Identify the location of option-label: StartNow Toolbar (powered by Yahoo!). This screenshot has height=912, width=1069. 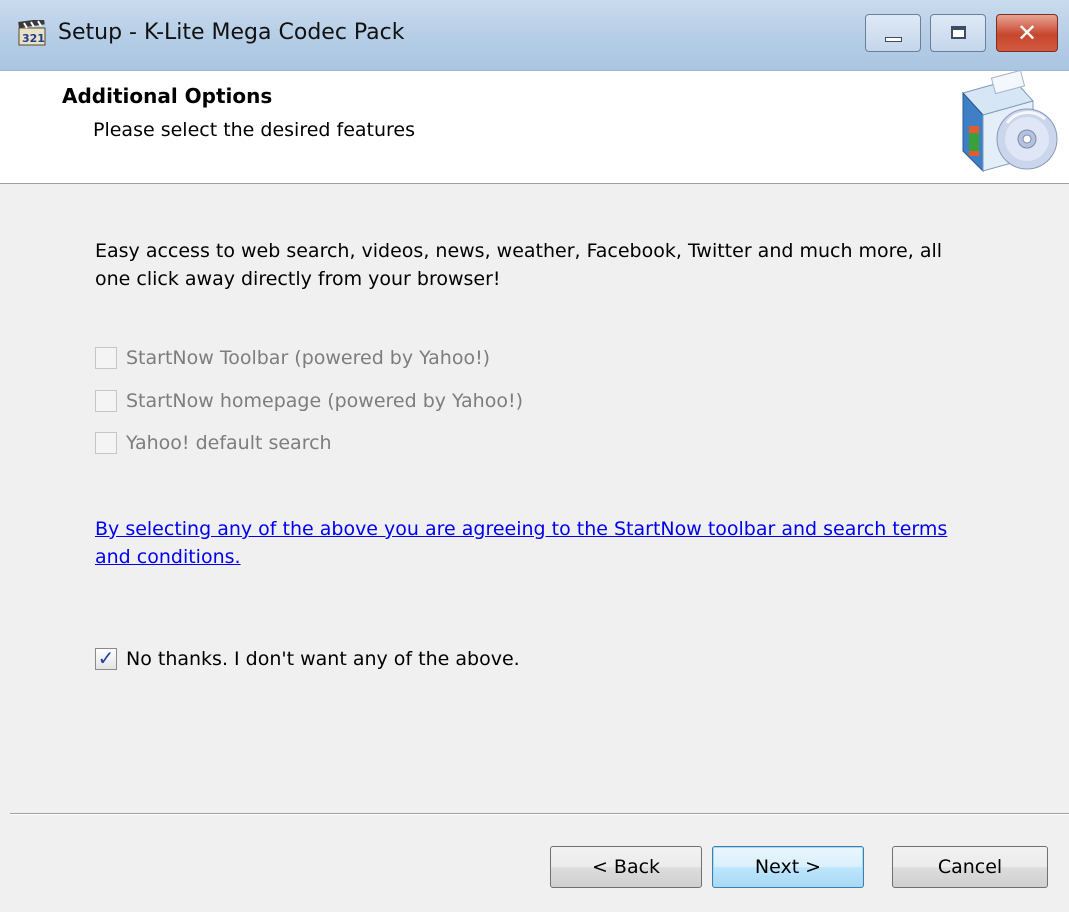
(308, 358).